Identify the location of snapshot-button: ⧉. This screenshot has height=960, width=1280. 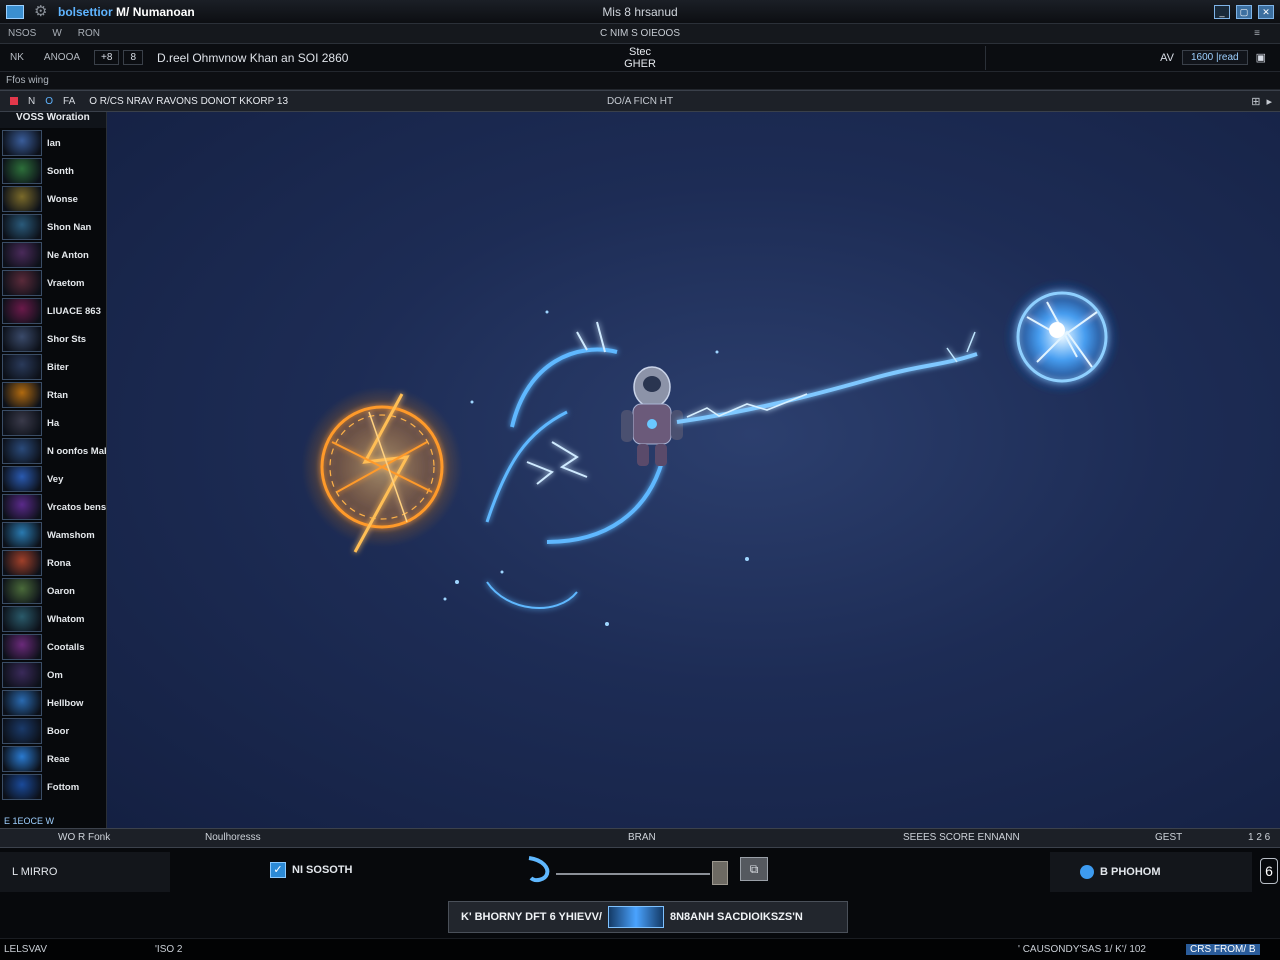
(754, 869).